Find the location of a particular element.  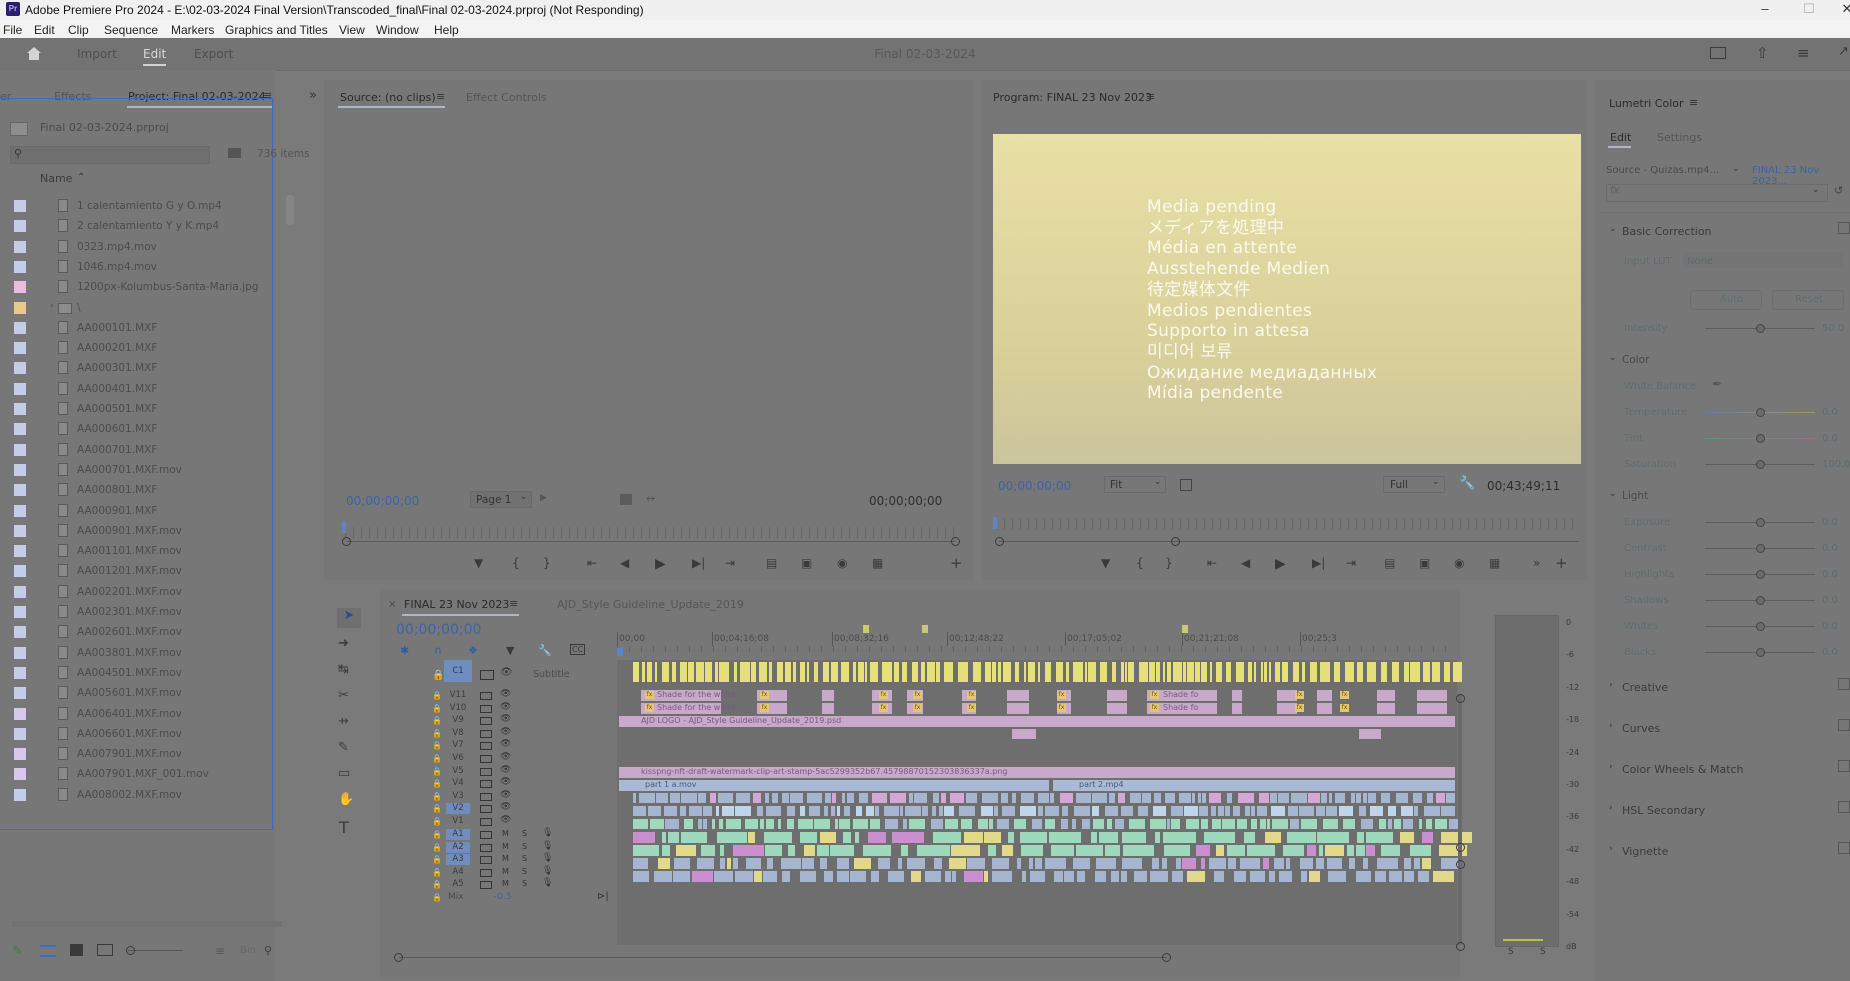

list-item: AA006601.MXF.mov is located at coordinates (130, 734).